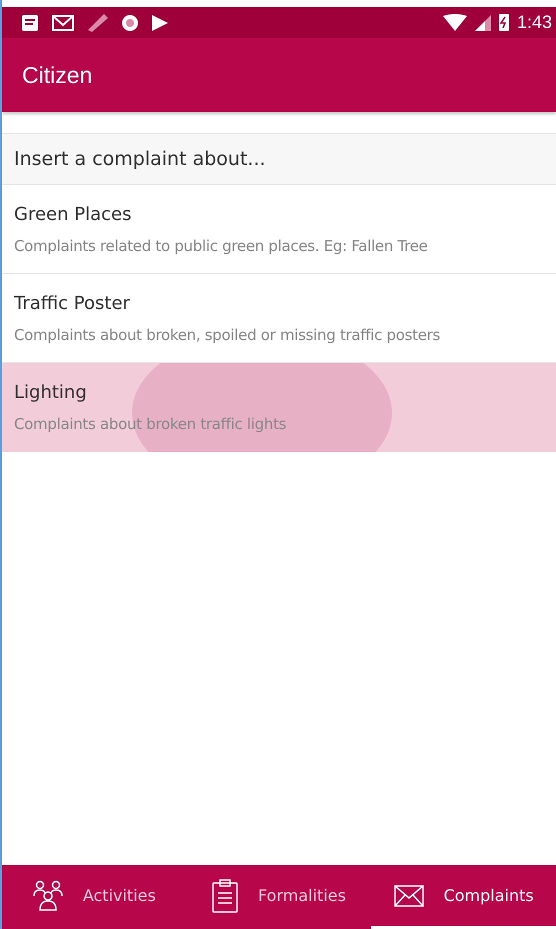 The image size is (556, 929). Describe the element at coordinates (279, 897) in the screenshot. I see `nav-tab: Formalities` at that location.